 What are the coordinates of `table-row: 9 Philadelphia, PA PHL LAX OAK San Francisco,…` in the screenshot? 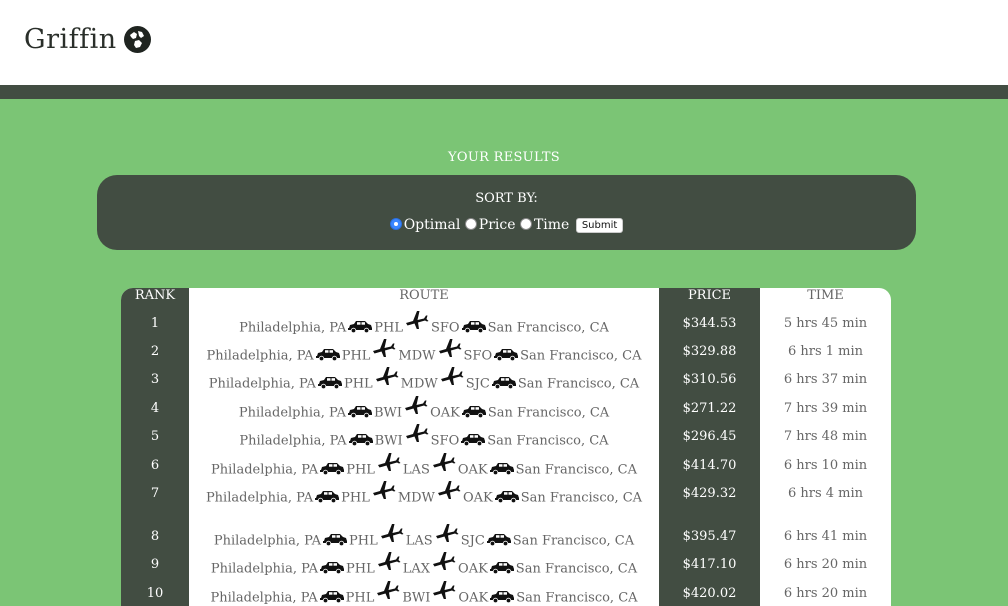 It's located at (506, 568).